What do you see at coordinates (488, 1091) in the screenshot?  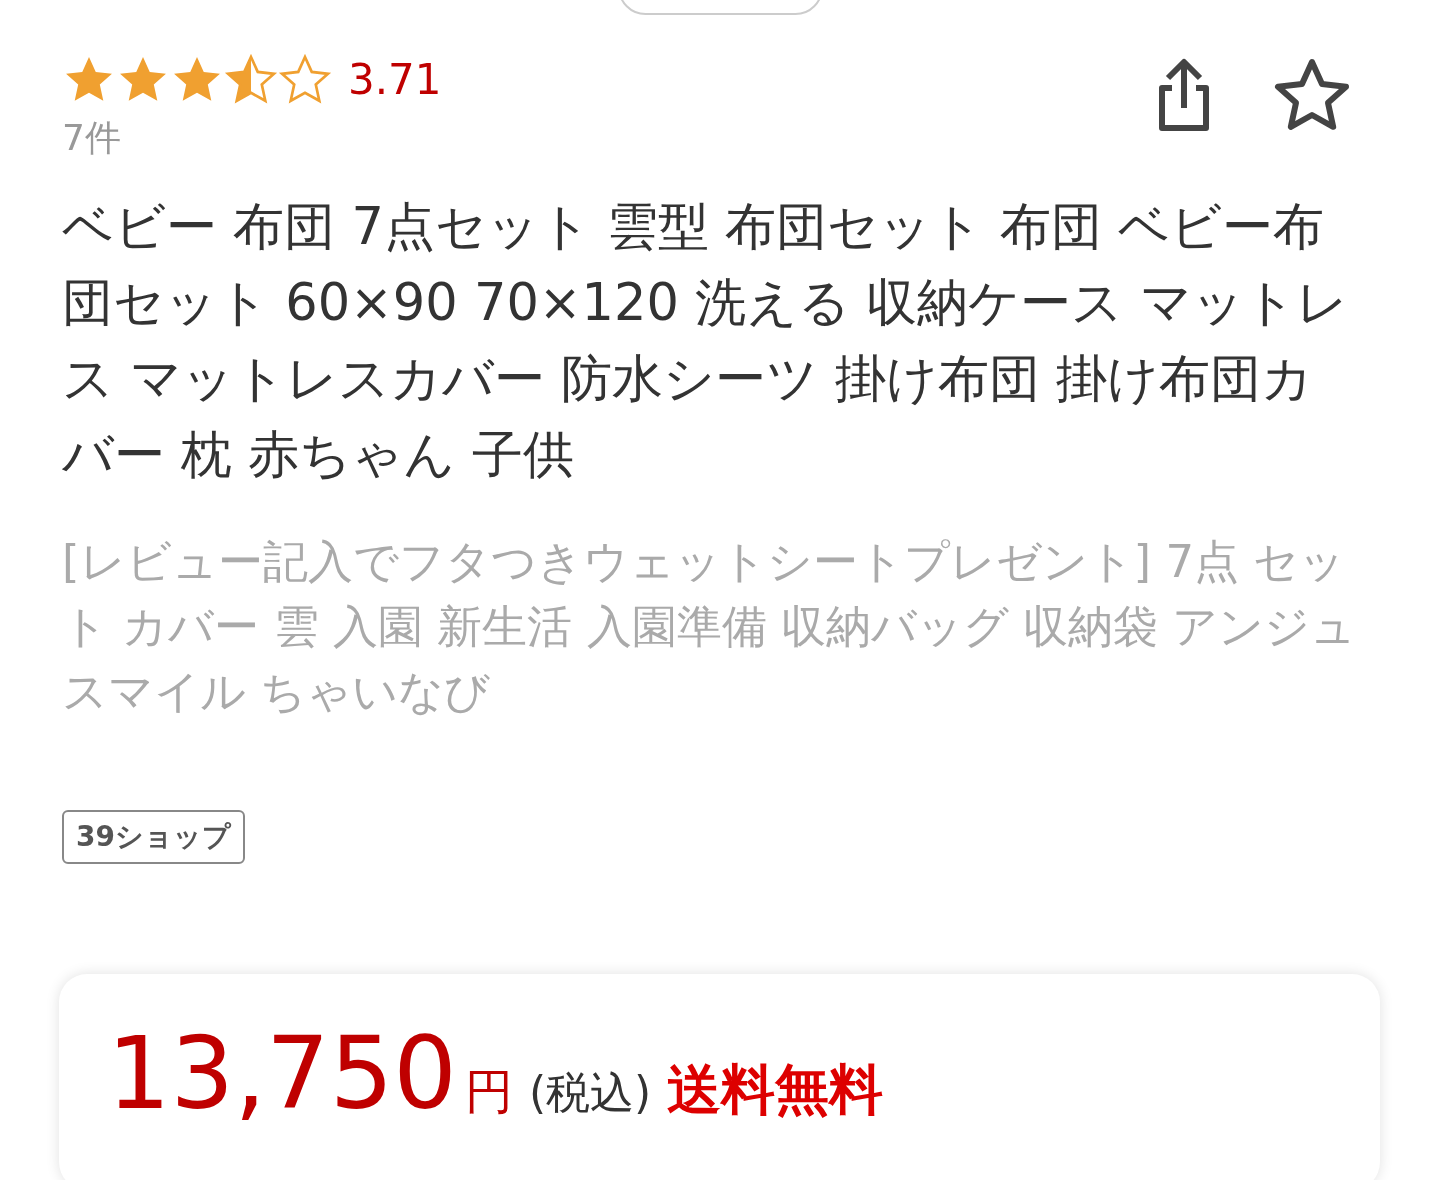 I see `price-unit: 円` at bounding box center [488, 1091].